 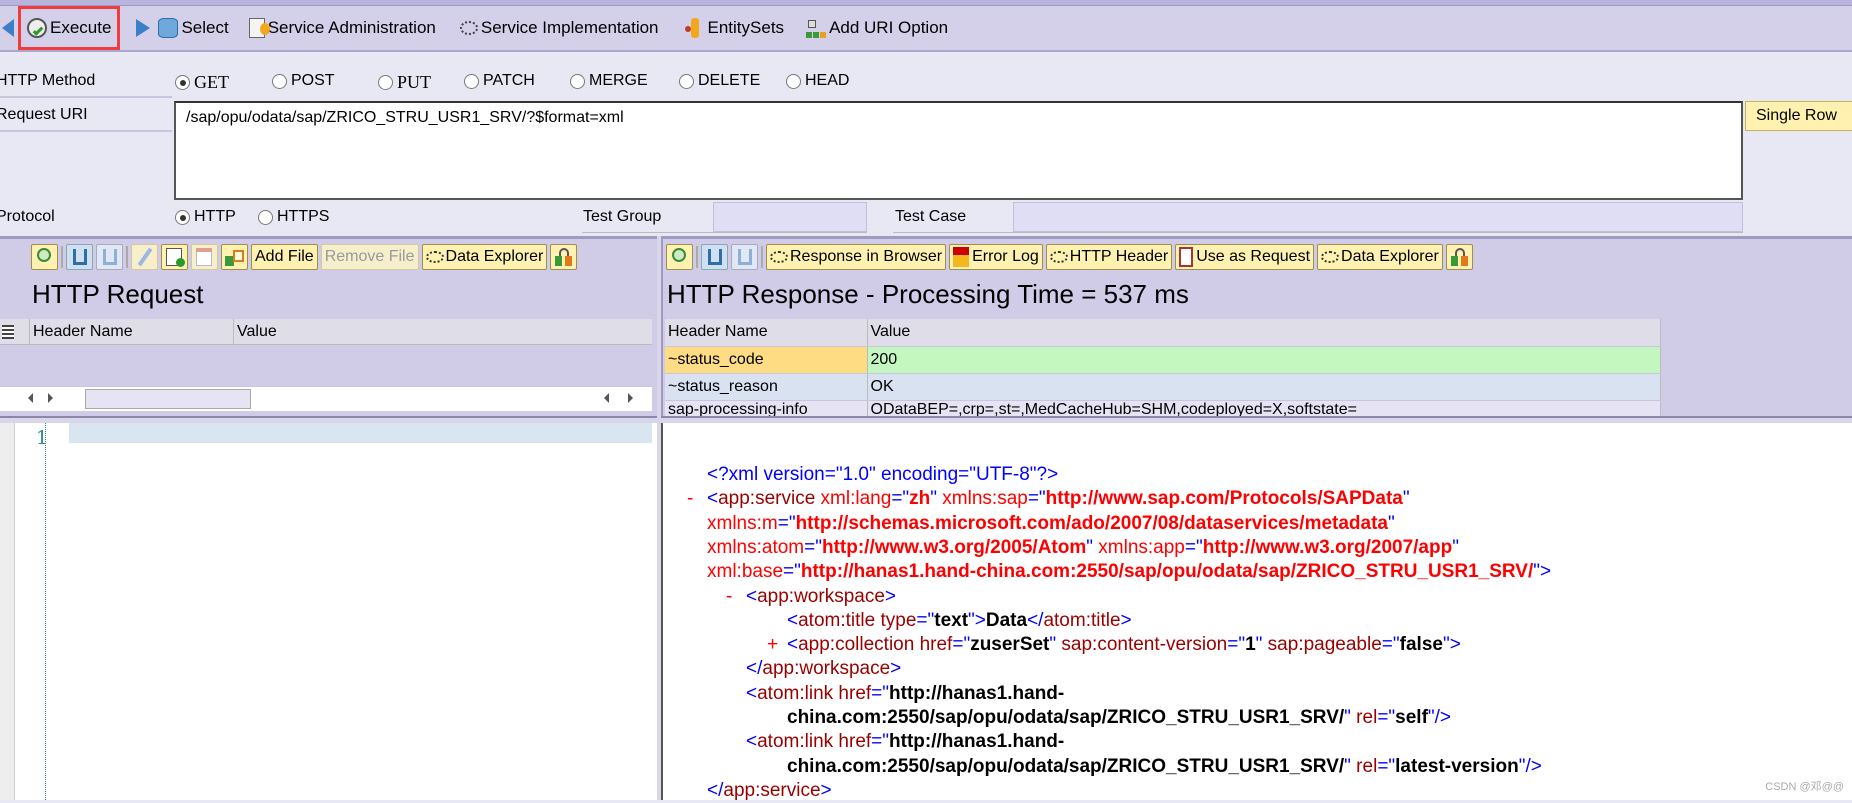 What do you see at coordinates (369, 257) in the screenshot?
I see `remove-file-button: Remove File` at bounding box center [369, 257].